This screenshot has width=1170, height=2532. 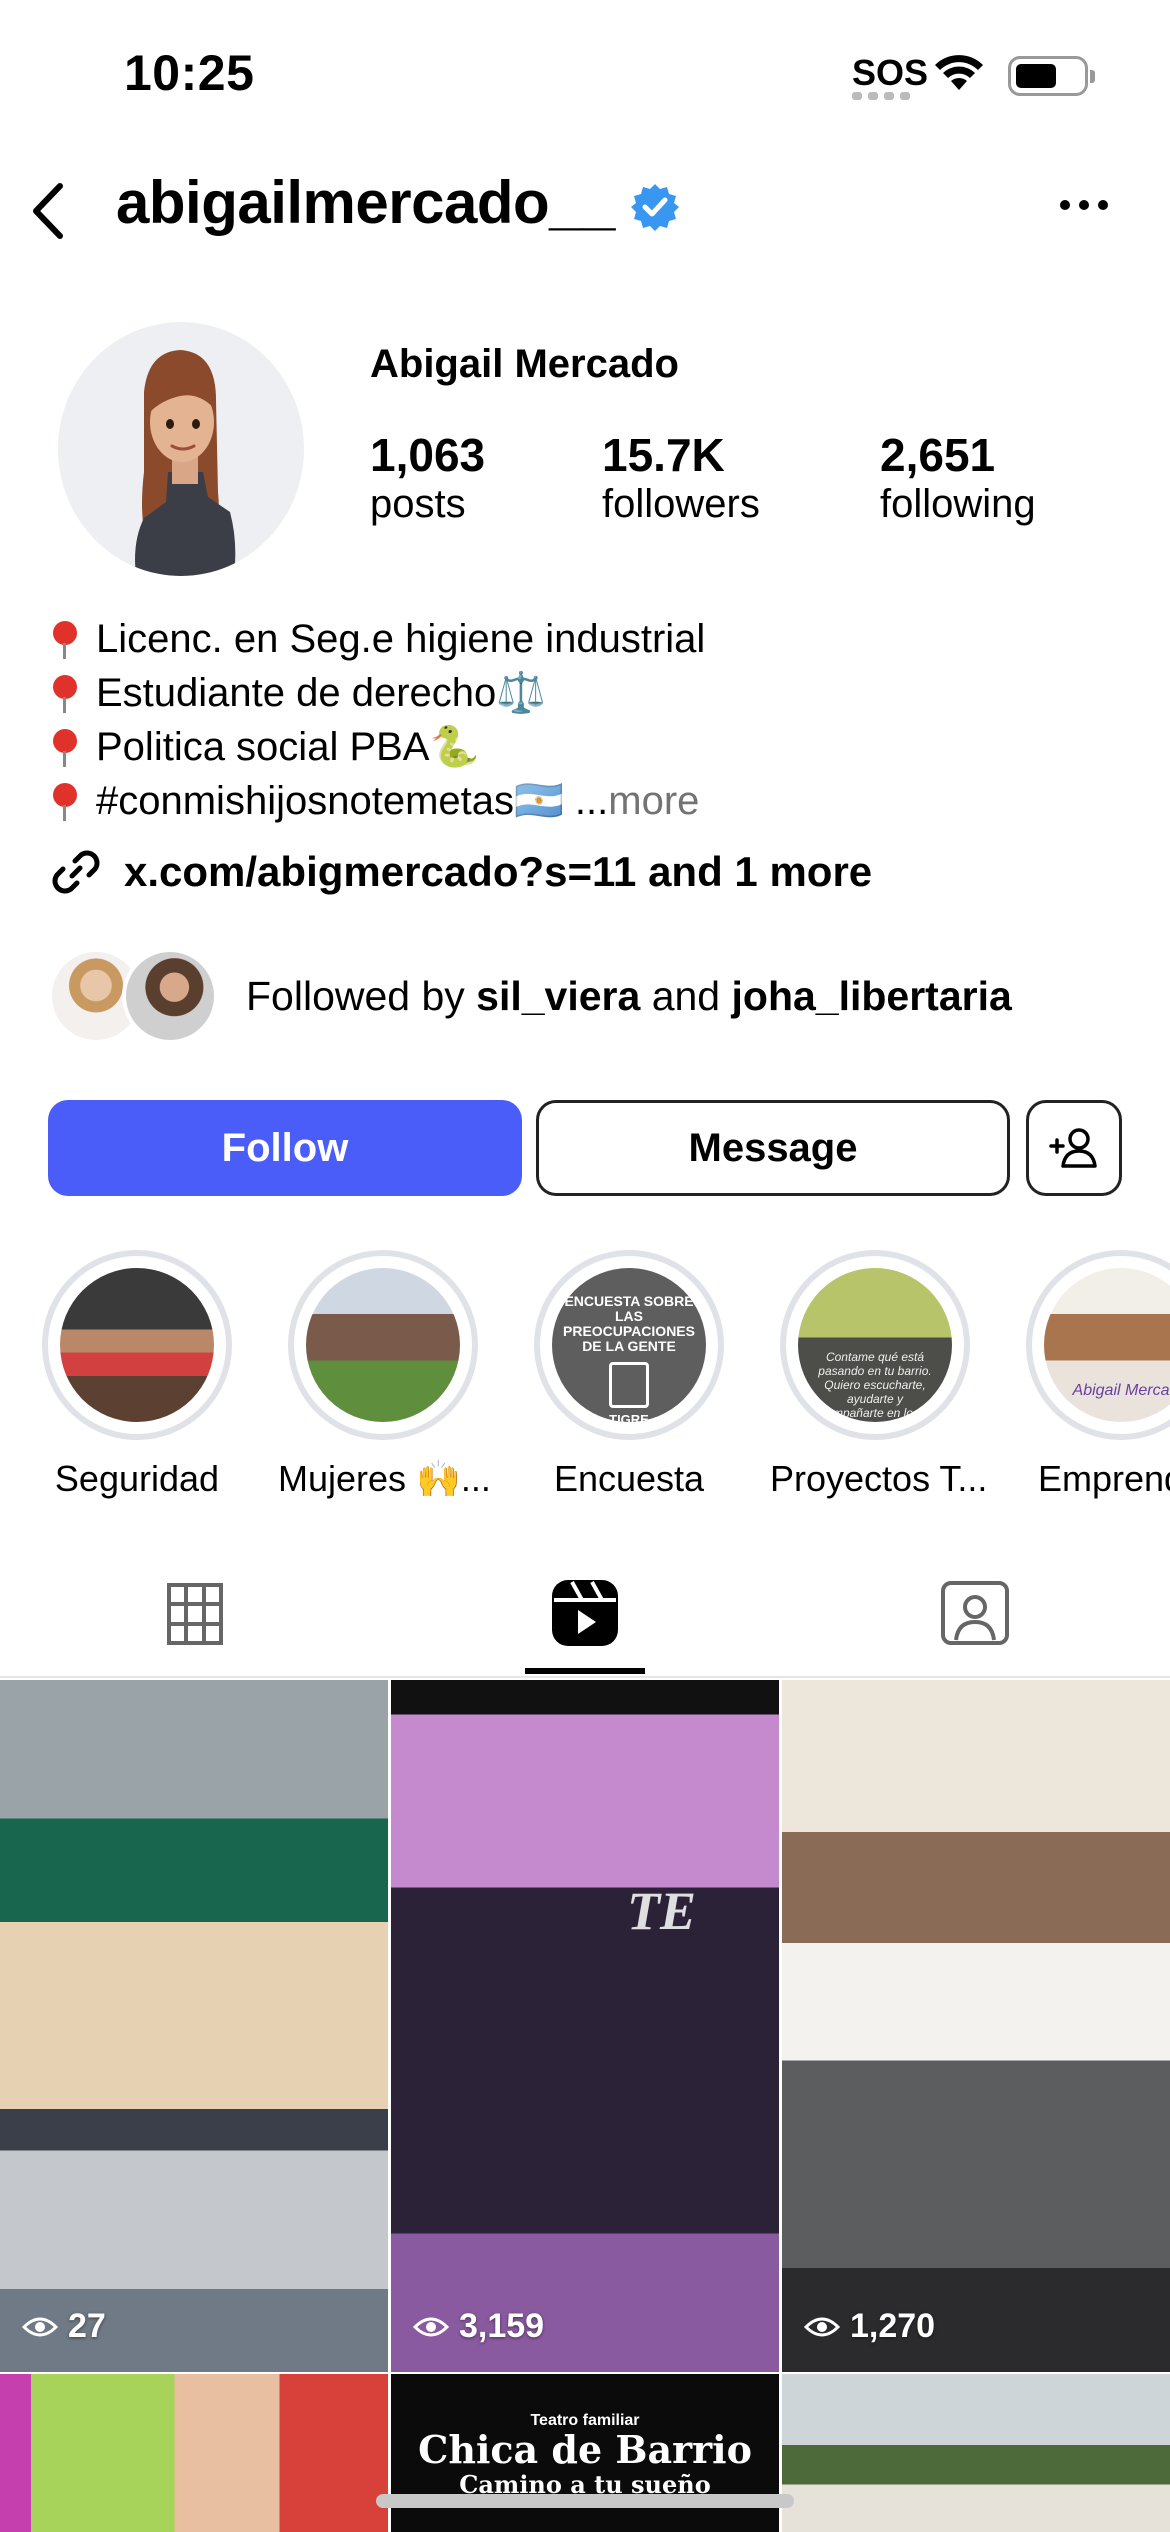 I want to click on tab-reels, so click(x=585, y=1613).